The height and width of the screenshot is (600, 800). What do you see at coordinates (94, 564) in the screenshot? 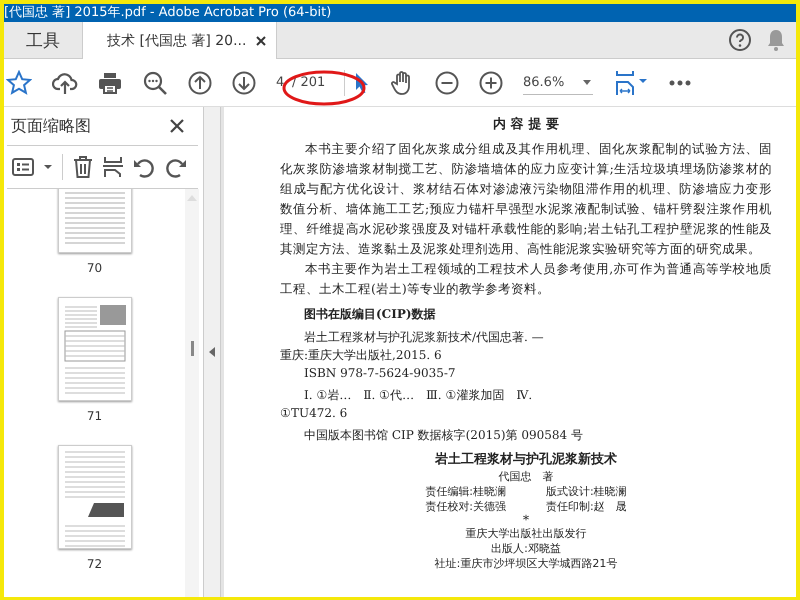
I see `page-label: 72` at bounding box center [94, 564].